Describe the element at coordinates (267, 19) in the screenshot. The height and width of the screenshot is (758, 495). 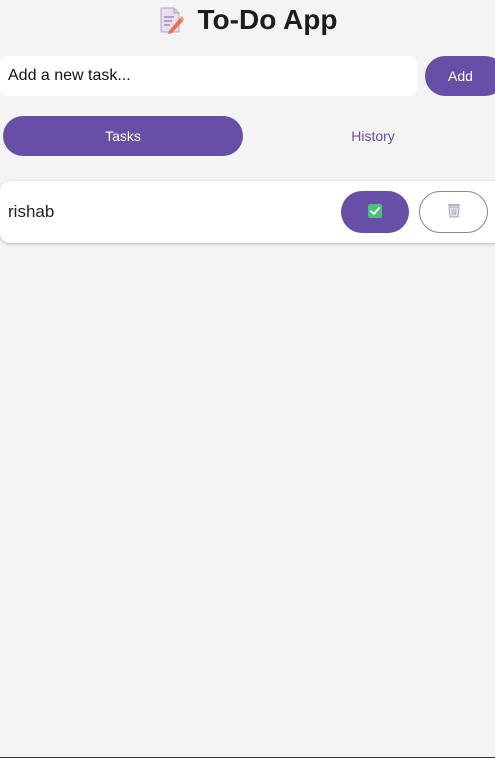
I see `app-title: To-Do App` at that location.